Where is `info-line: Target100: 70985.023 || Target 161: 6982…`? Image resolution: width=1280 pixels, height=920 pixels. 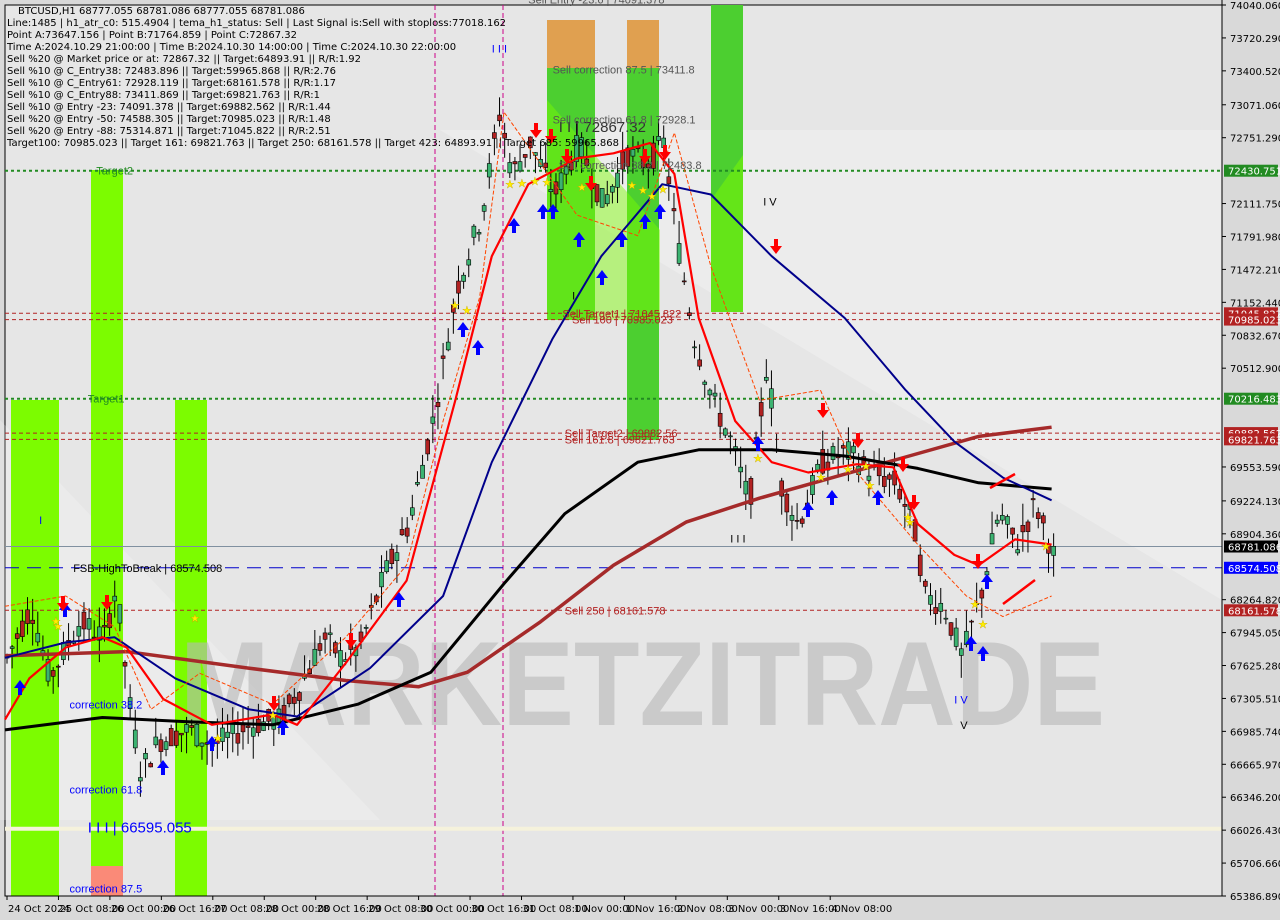
info-line: Target100: 70985.023 || Target 161: 6982… is located at coordinates (312, 143).